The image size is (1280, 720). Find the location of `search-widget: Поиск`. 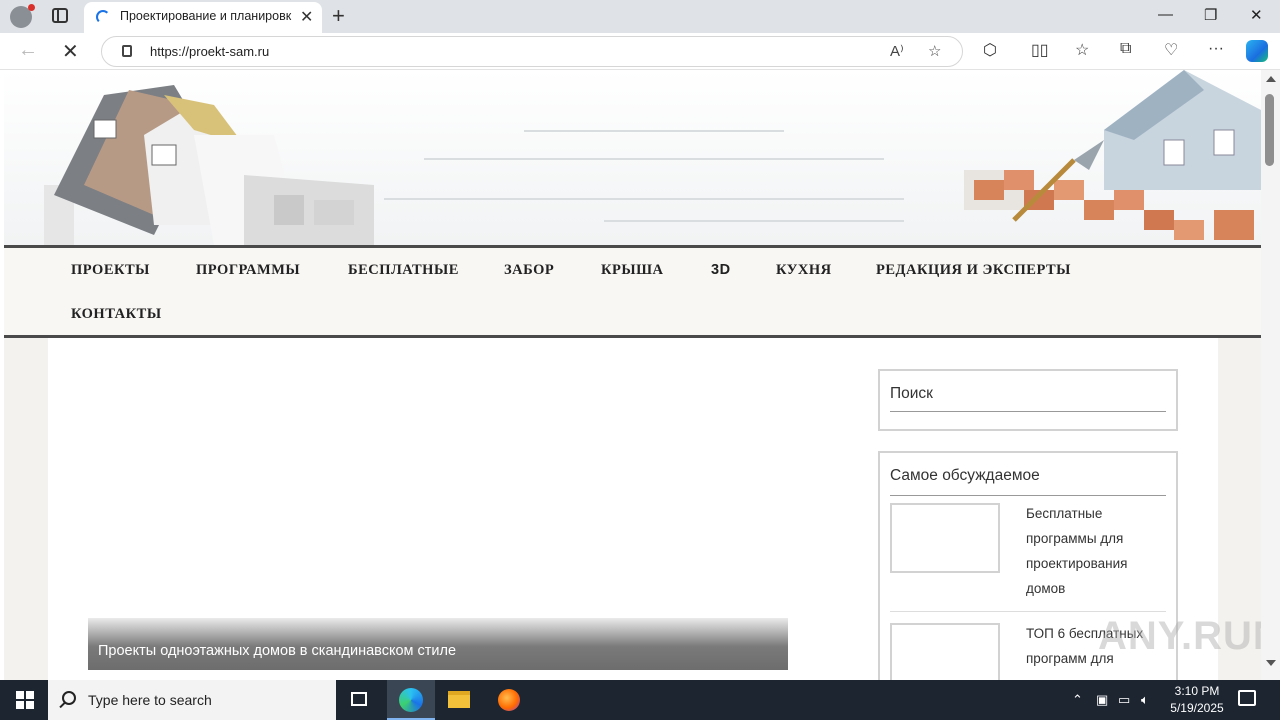

search-widget: Поиск is located at coordinates (1028, 400).